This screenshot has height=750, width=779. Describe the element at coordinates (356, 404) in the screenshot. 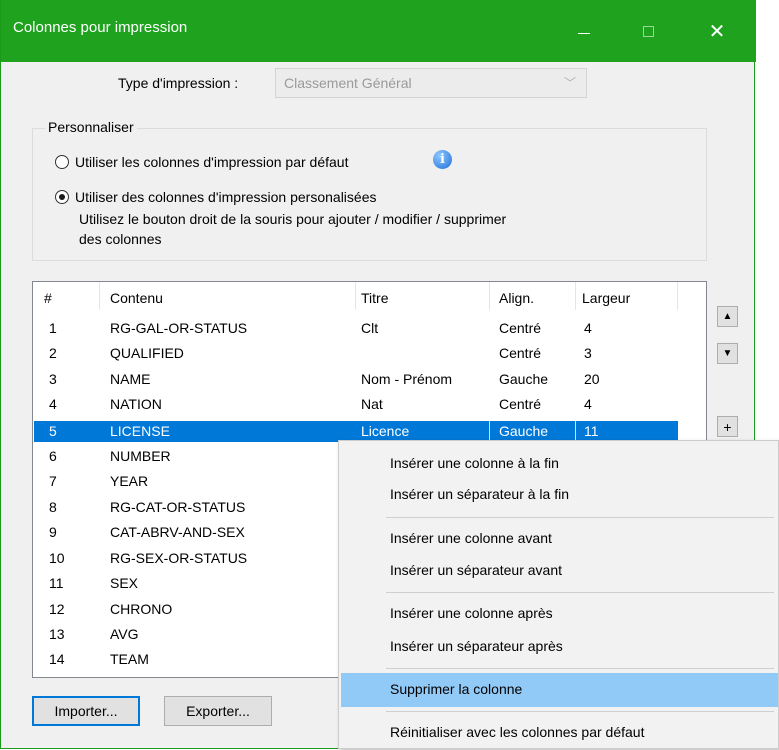

I see `table-row: 4 NATION Nat Centré 4` at that location.